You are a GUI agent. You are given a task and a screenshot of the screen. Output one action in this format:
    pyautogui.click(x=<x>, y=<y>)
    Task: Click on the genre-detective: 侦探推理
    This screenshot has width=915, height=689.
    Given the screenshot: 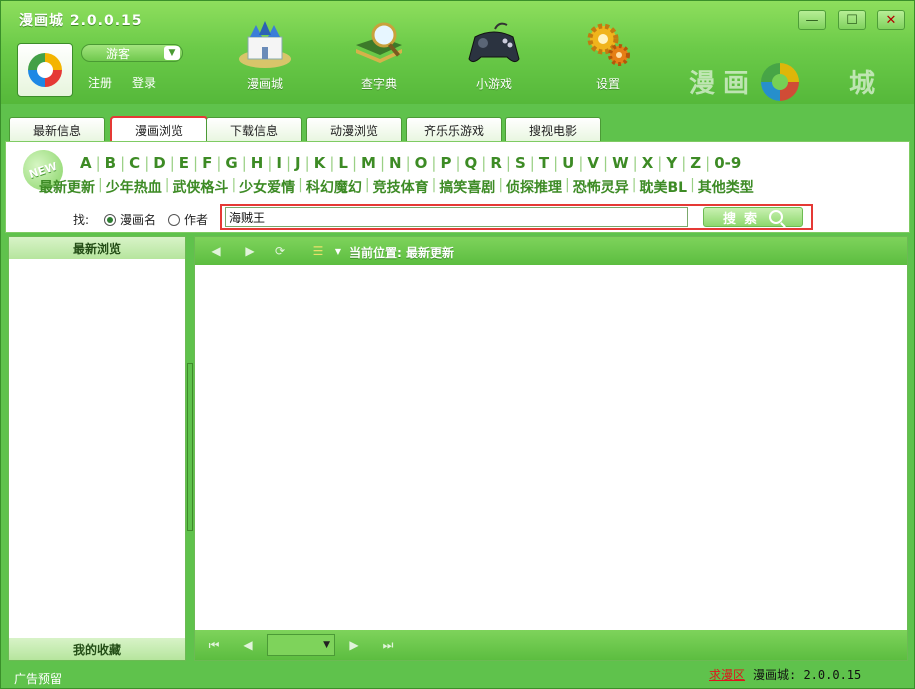 What is the action you would take?
    pyautogui.click(x=534, y=187)
    